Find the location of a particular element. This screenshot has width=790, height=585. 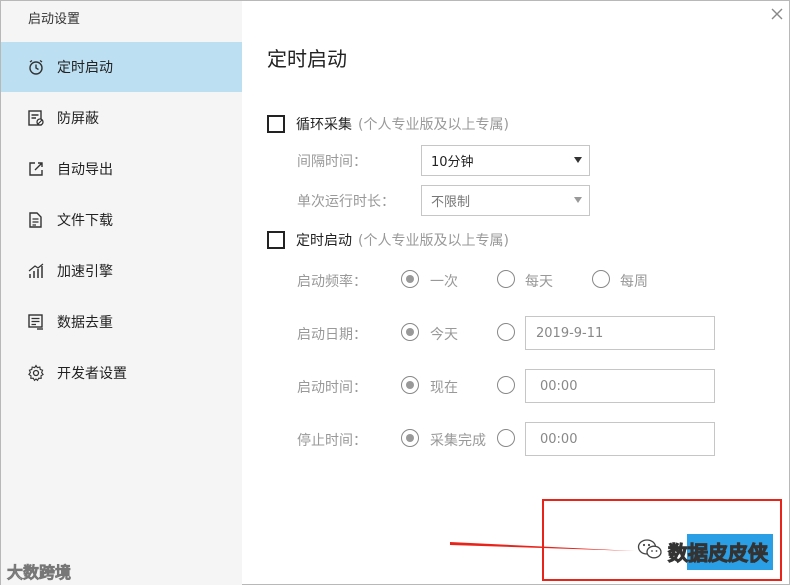

interval-value: 10分钟 is located at coordinates (452, 162).